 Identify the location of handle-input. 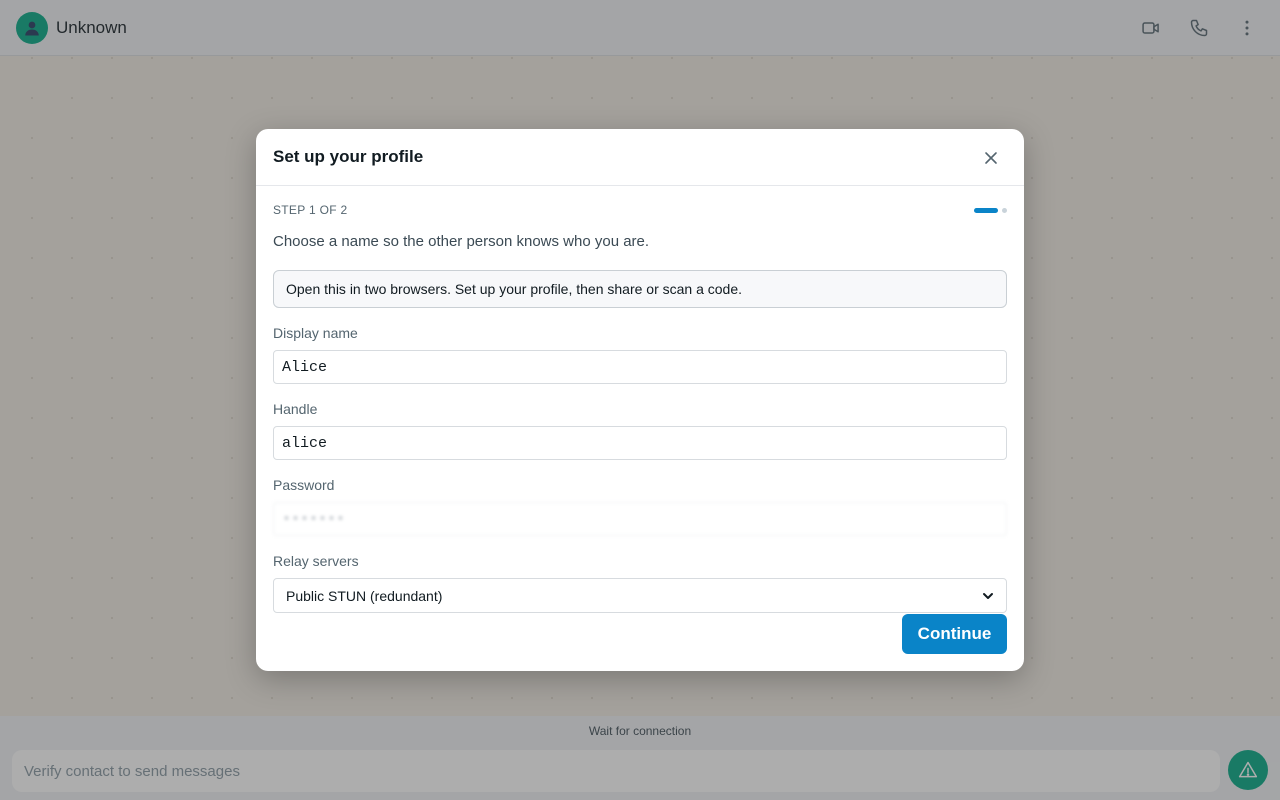
(640, 443).